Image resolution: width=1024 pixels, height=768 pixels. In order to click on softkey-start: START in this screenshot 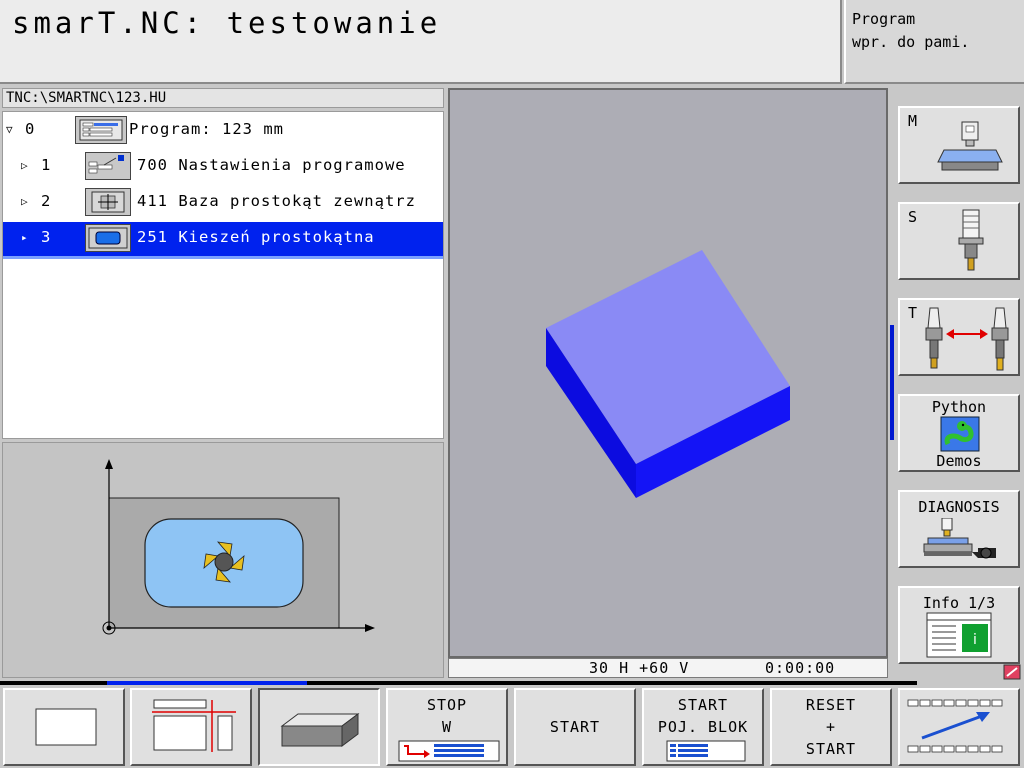, I will do `click(575, 727)`.